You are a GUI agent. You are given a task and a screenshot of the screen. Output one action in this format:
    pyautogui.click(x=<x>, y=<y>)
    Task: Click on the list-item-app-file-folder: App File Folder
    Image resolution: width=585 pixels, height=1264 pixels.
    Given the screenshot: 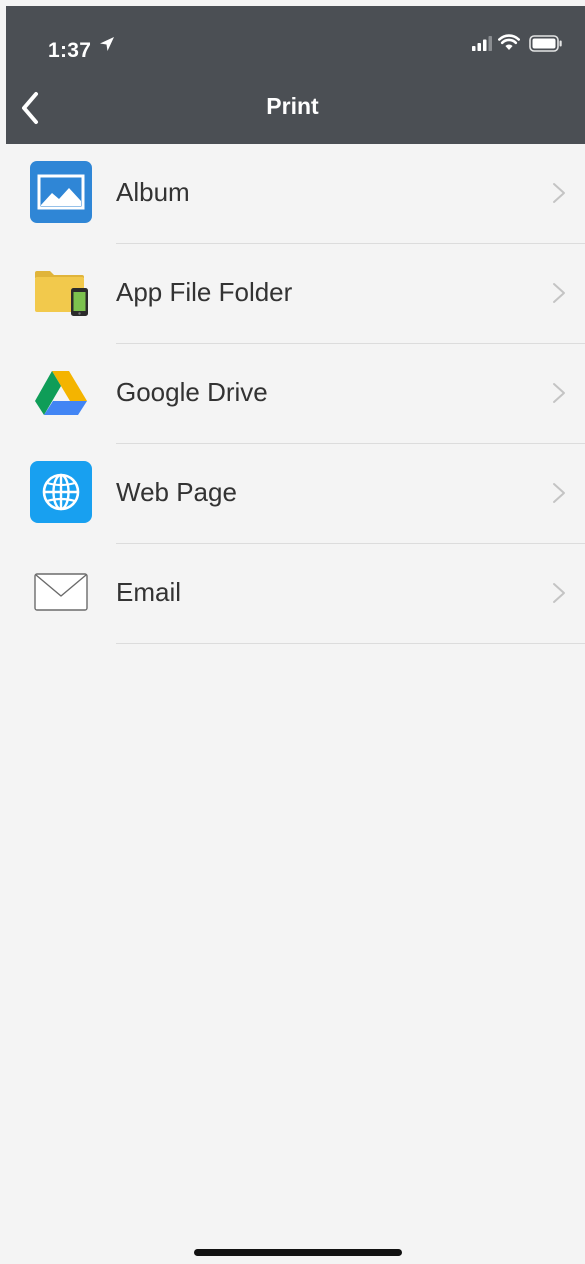 What is the action you would take?
    pyautogui.click(x=292, y=294)
    